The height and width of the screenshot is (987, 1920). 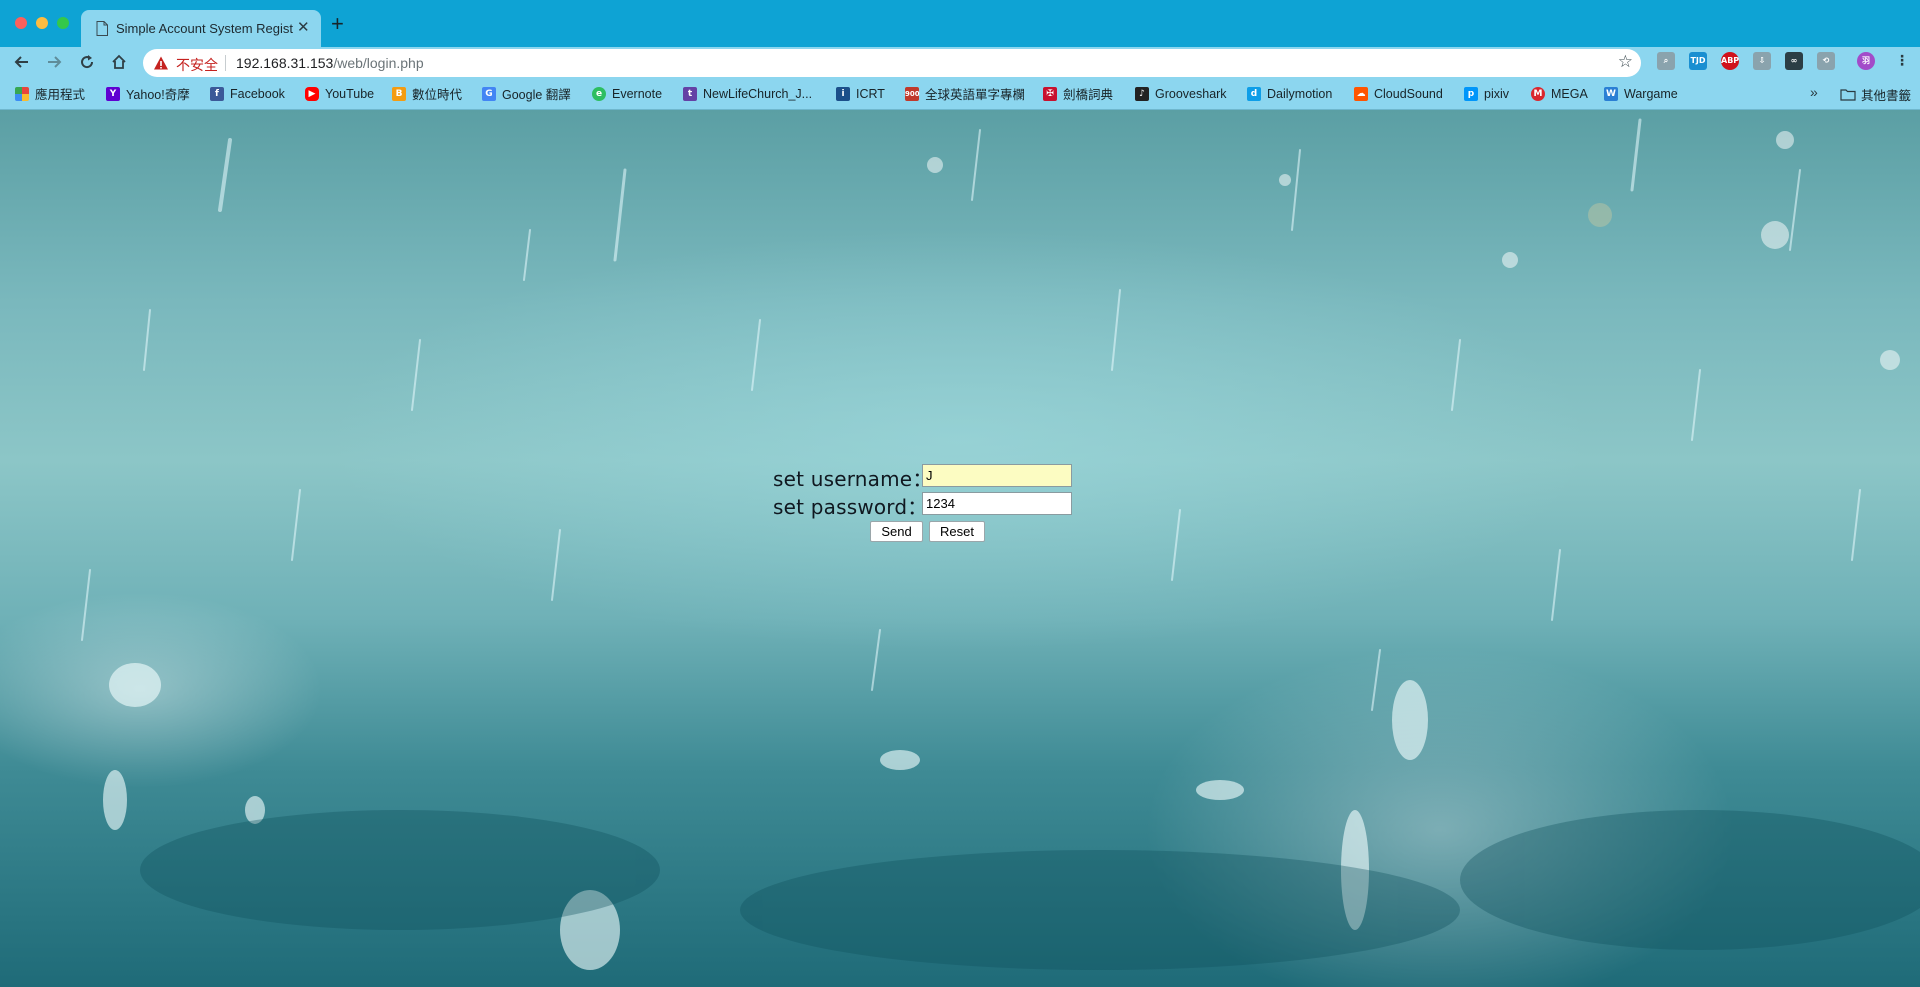 I want to click on browser-toolbar: 不安全 192.168.31.153/web/login.php ☆, so click(x=960, y=62).